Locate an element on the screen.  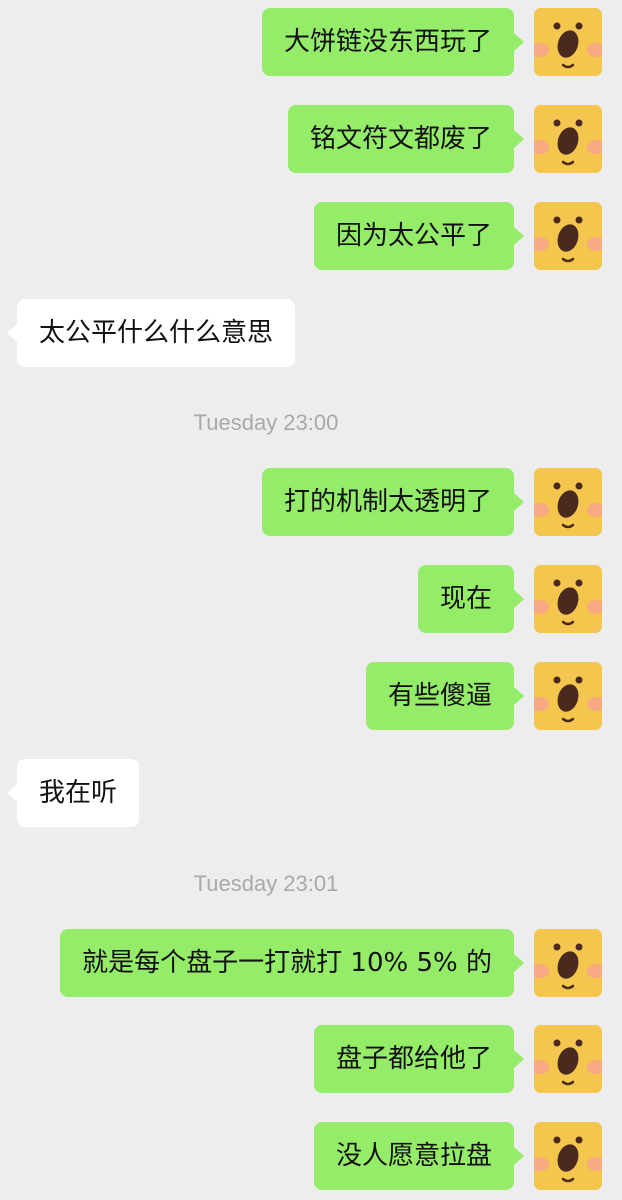
message-row: 没人愿意拉盘 is located at coordinates (311, 1156).